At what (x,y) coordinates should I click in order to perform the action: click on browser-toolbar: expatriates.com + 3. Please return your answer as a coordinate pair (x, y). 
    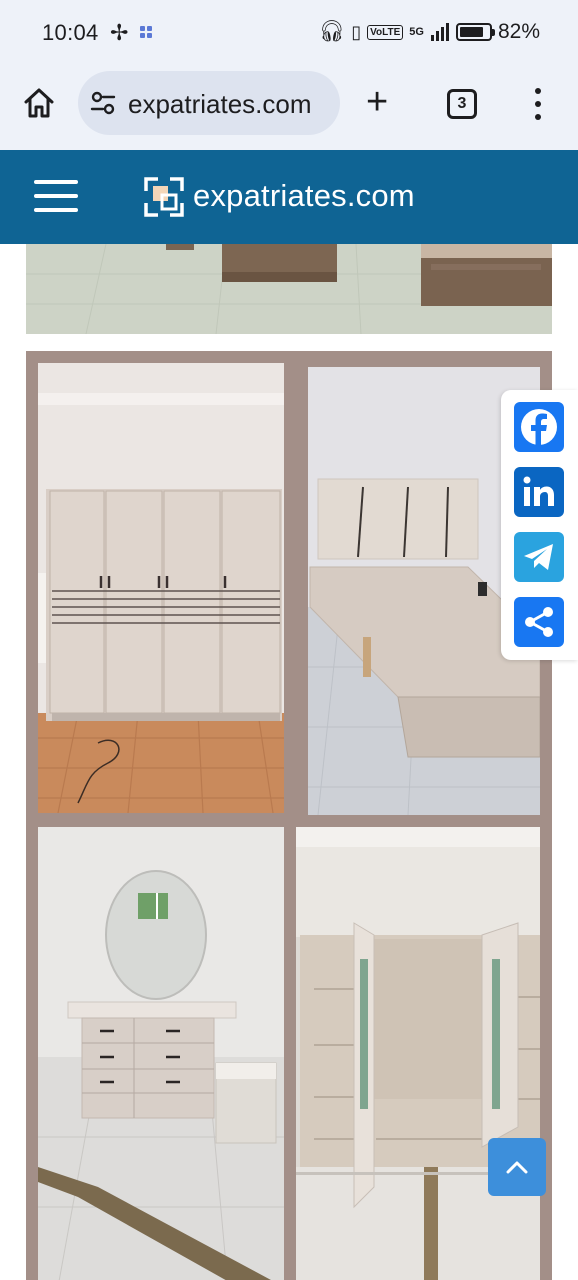
    Looking at the image, I should click on (289, 107).